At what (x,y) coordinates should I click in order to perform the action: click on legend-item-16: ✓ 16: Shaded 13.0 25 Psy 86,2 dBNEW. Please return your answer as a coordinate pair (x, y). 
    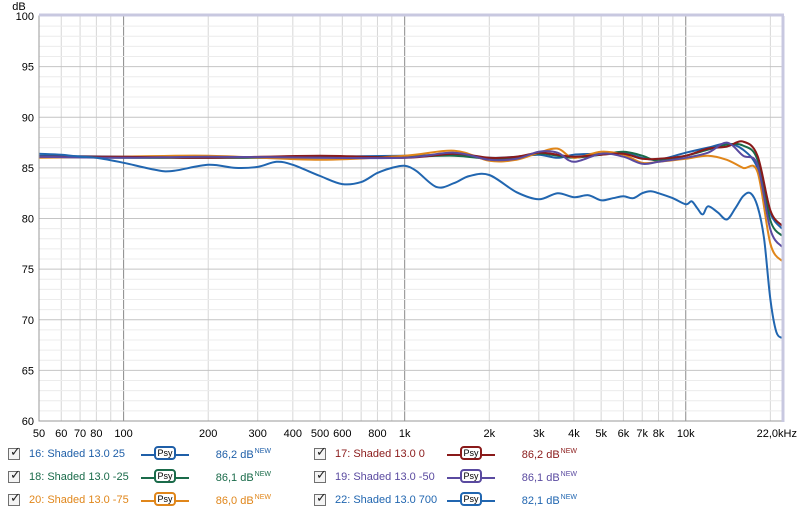
    Looking at the image, I should click on (158, 455).